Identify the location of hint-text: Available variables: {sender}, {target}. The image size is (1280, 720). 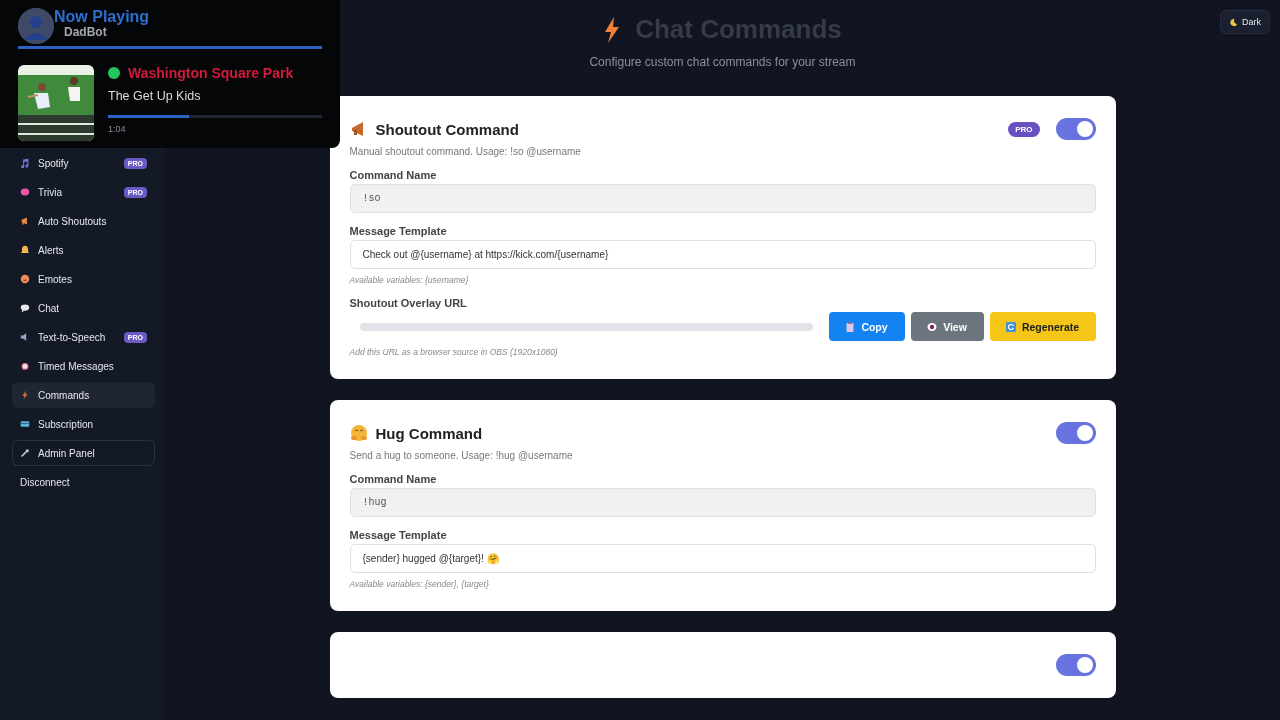
(419, 584).